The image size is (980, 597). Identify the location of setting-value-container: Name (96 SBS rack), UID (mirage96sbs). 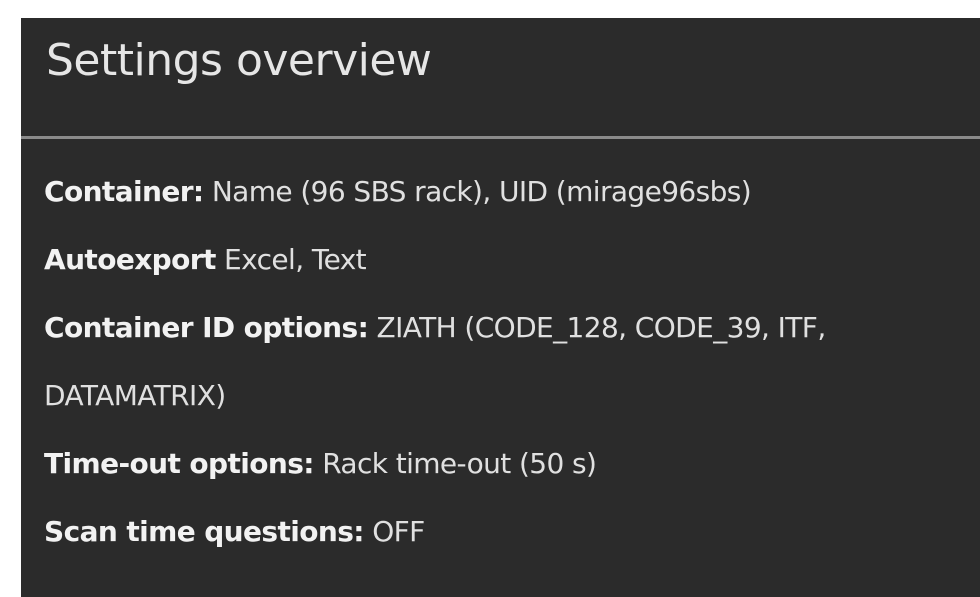
(477, 191).